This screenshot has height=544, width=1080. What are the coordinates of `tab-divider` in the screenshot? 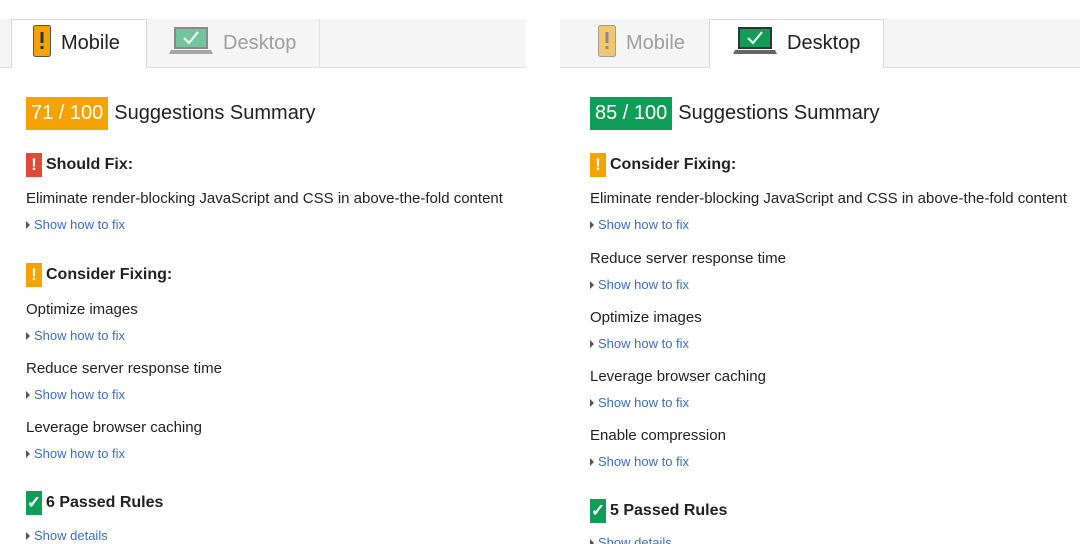 It's located at (319, 43).